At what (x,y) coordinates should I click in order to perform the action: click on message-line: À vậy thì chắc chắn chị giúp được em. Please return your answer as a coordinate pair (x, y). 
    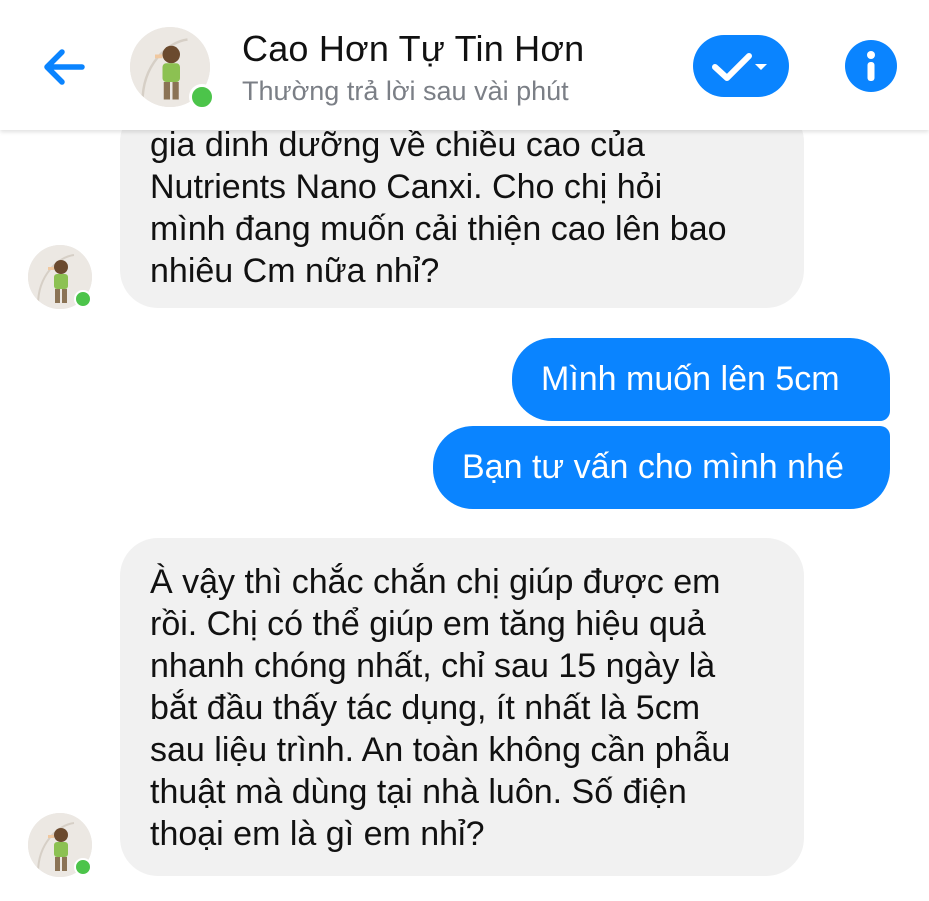
    Looking at the image, I should click on (435, 582).